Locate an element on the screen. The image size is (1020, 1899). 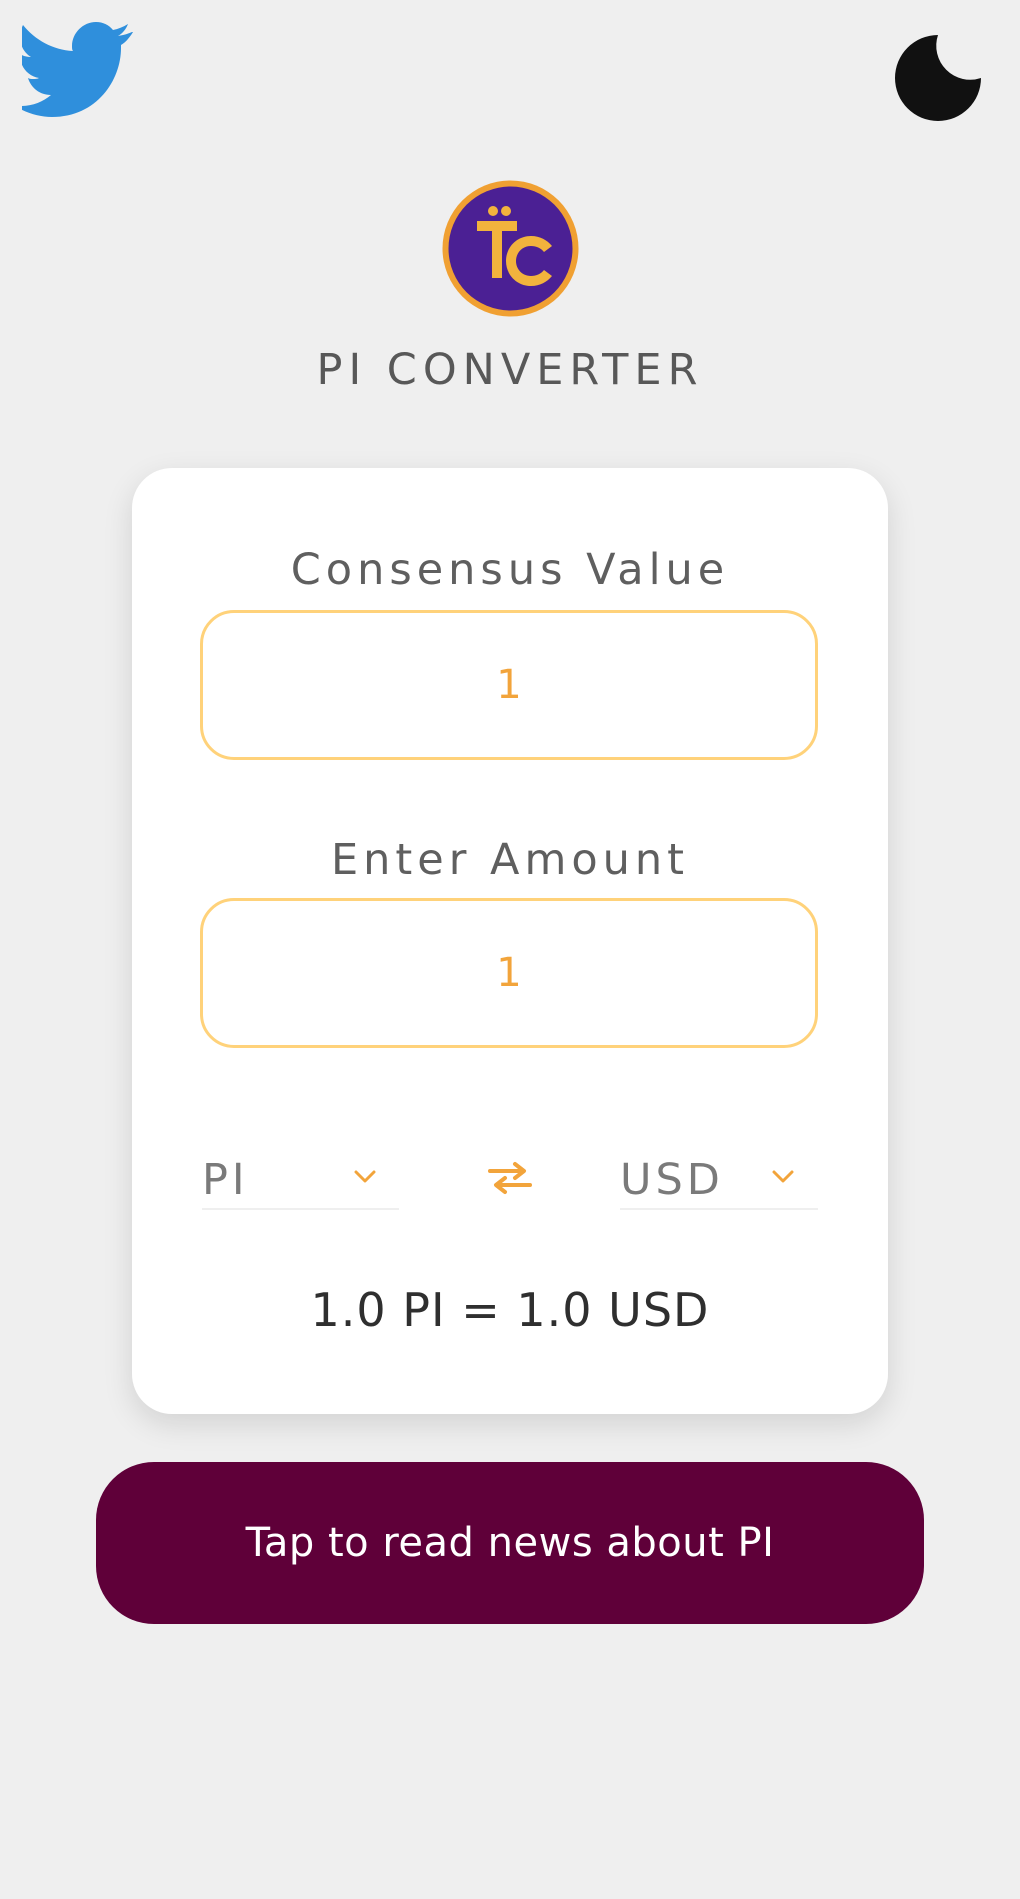
from-currency-value: PI is located at coordinates (225, 1180).